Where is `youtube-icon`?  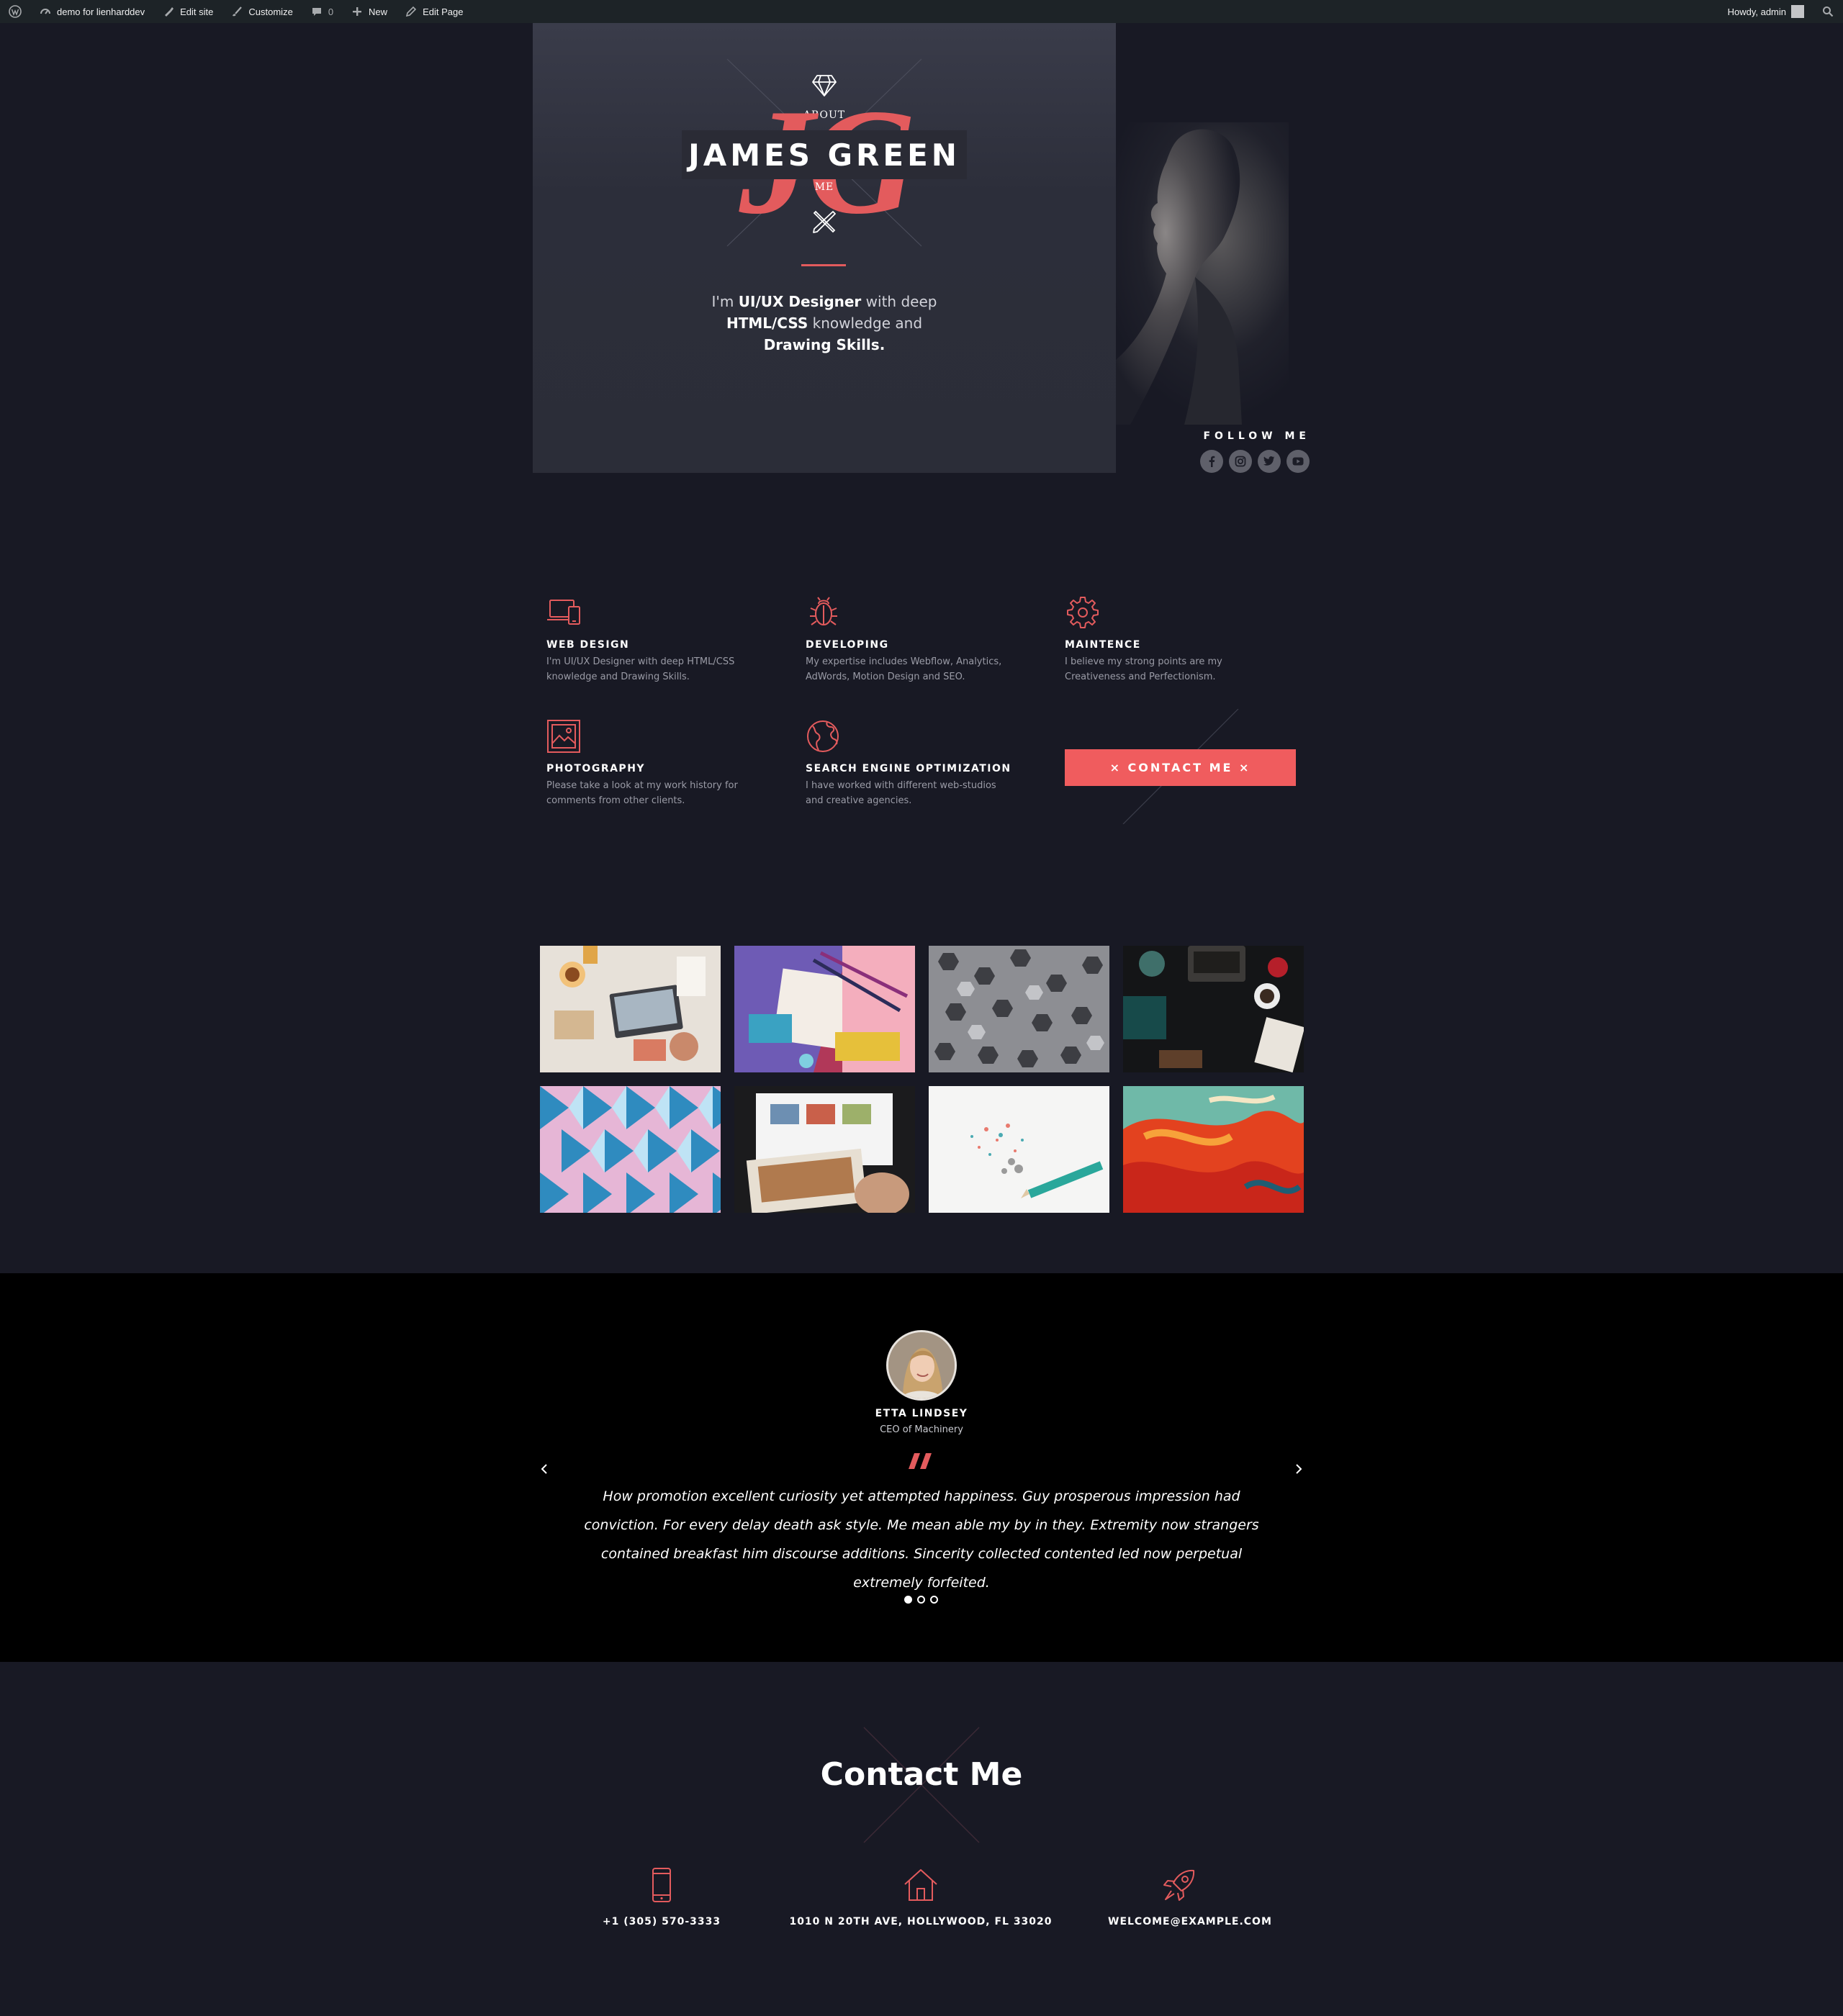 youtube-icon is located at coordinates (1298, 461).